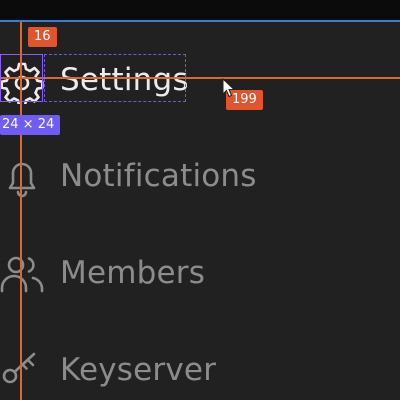 This screenshot has width=400, height=400. I want to click on icon-selection-box, so click(21, 78).